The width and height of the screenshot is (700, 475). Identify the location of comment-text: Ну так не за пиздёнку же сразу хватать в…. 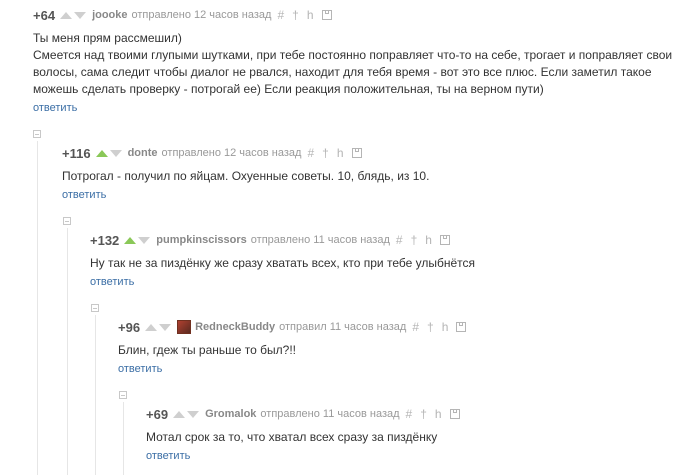
(283, 263).